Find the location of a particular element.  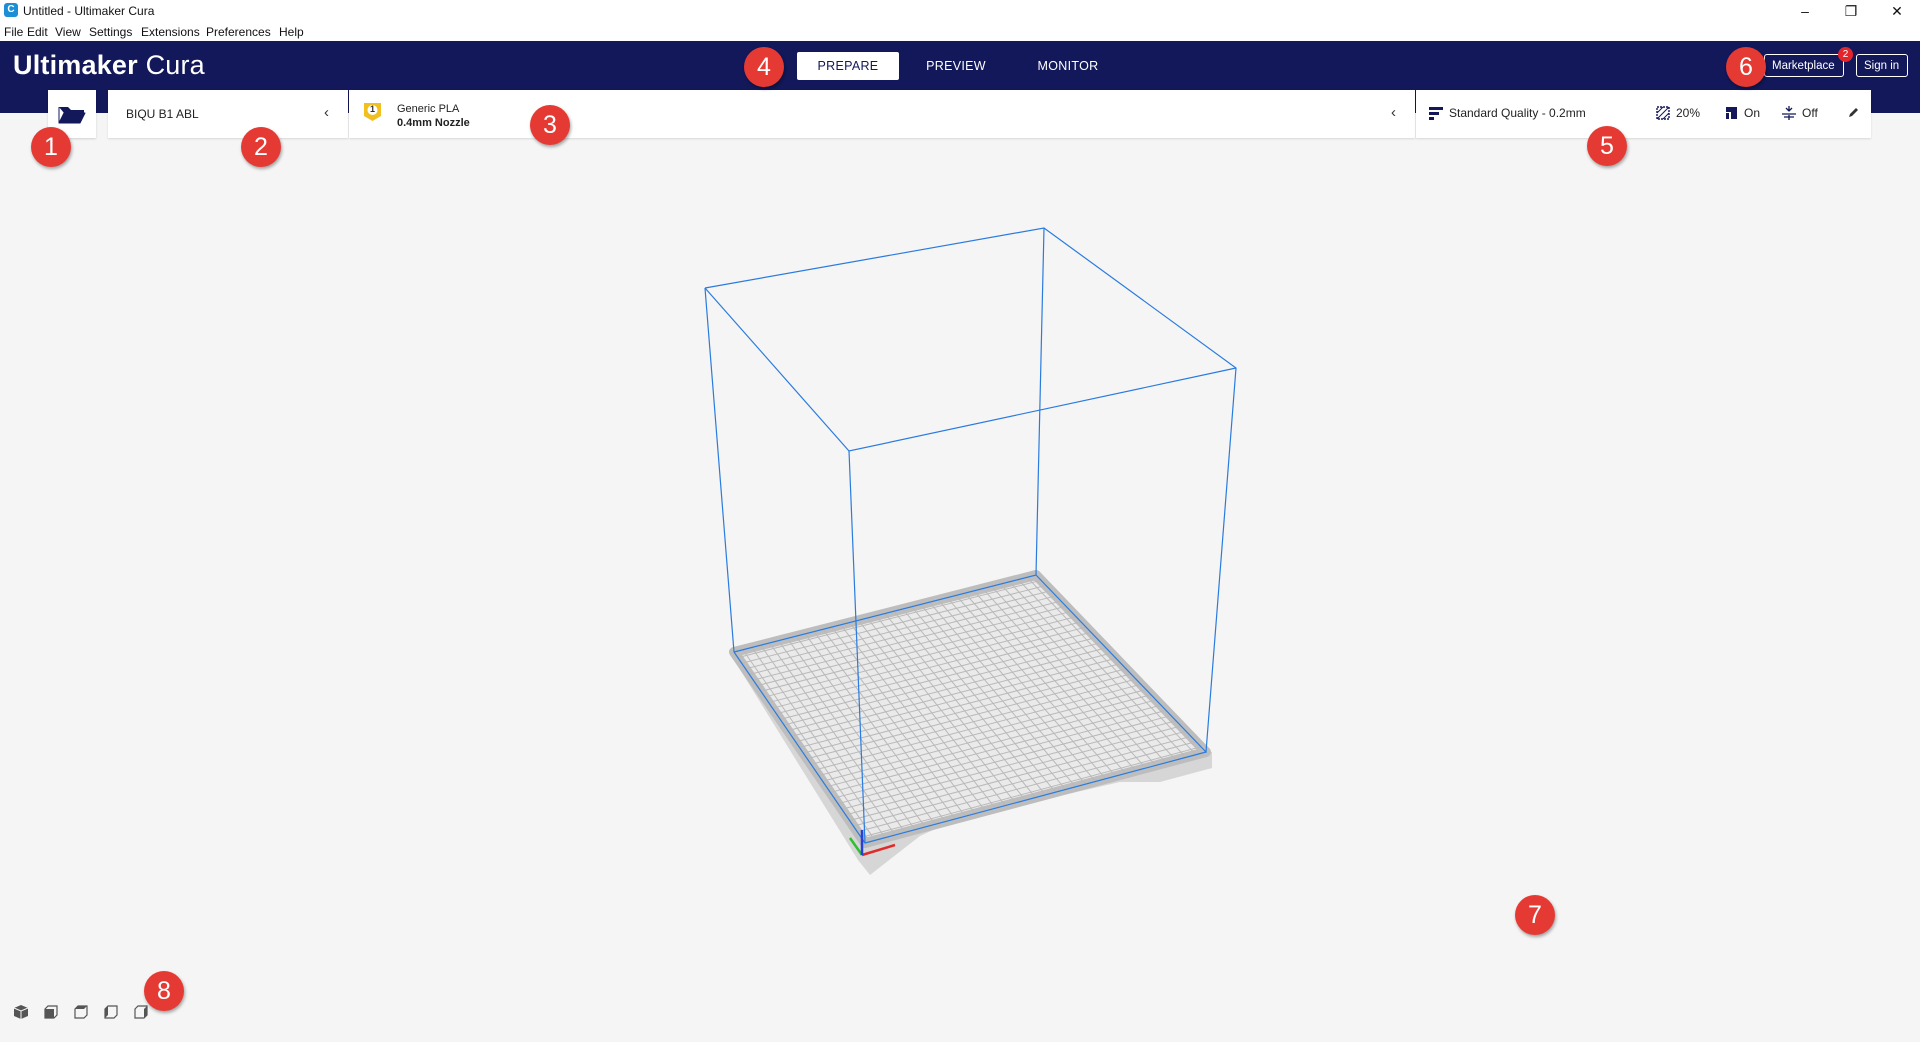

adhesion-icon is located at coordinates (1789, 113).